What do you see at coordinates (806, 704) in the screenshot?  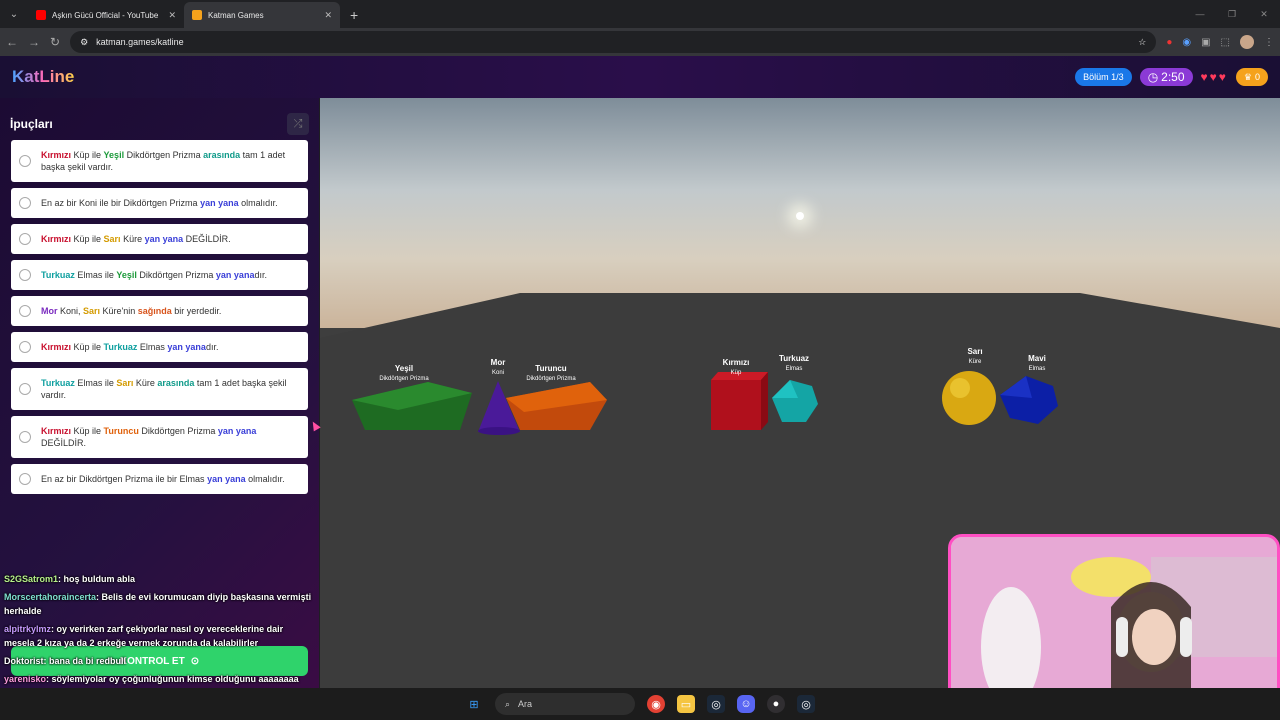 I see `steam-alt-icon: ◎` at bounding box center [806, 704].